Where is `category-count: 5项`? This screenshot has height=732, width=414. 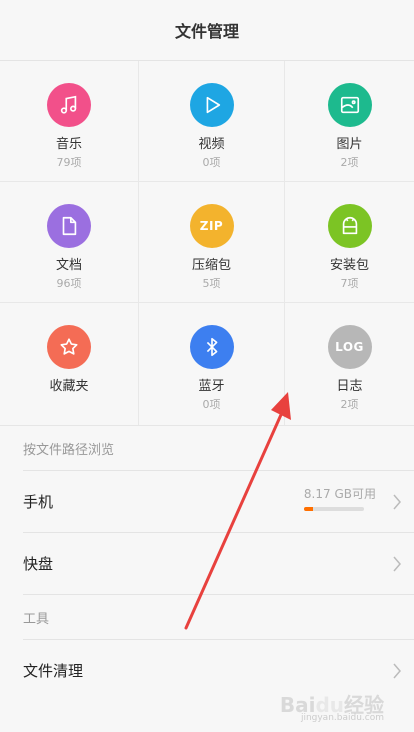 category-count: 5项 is located at coordinates (211, 283).